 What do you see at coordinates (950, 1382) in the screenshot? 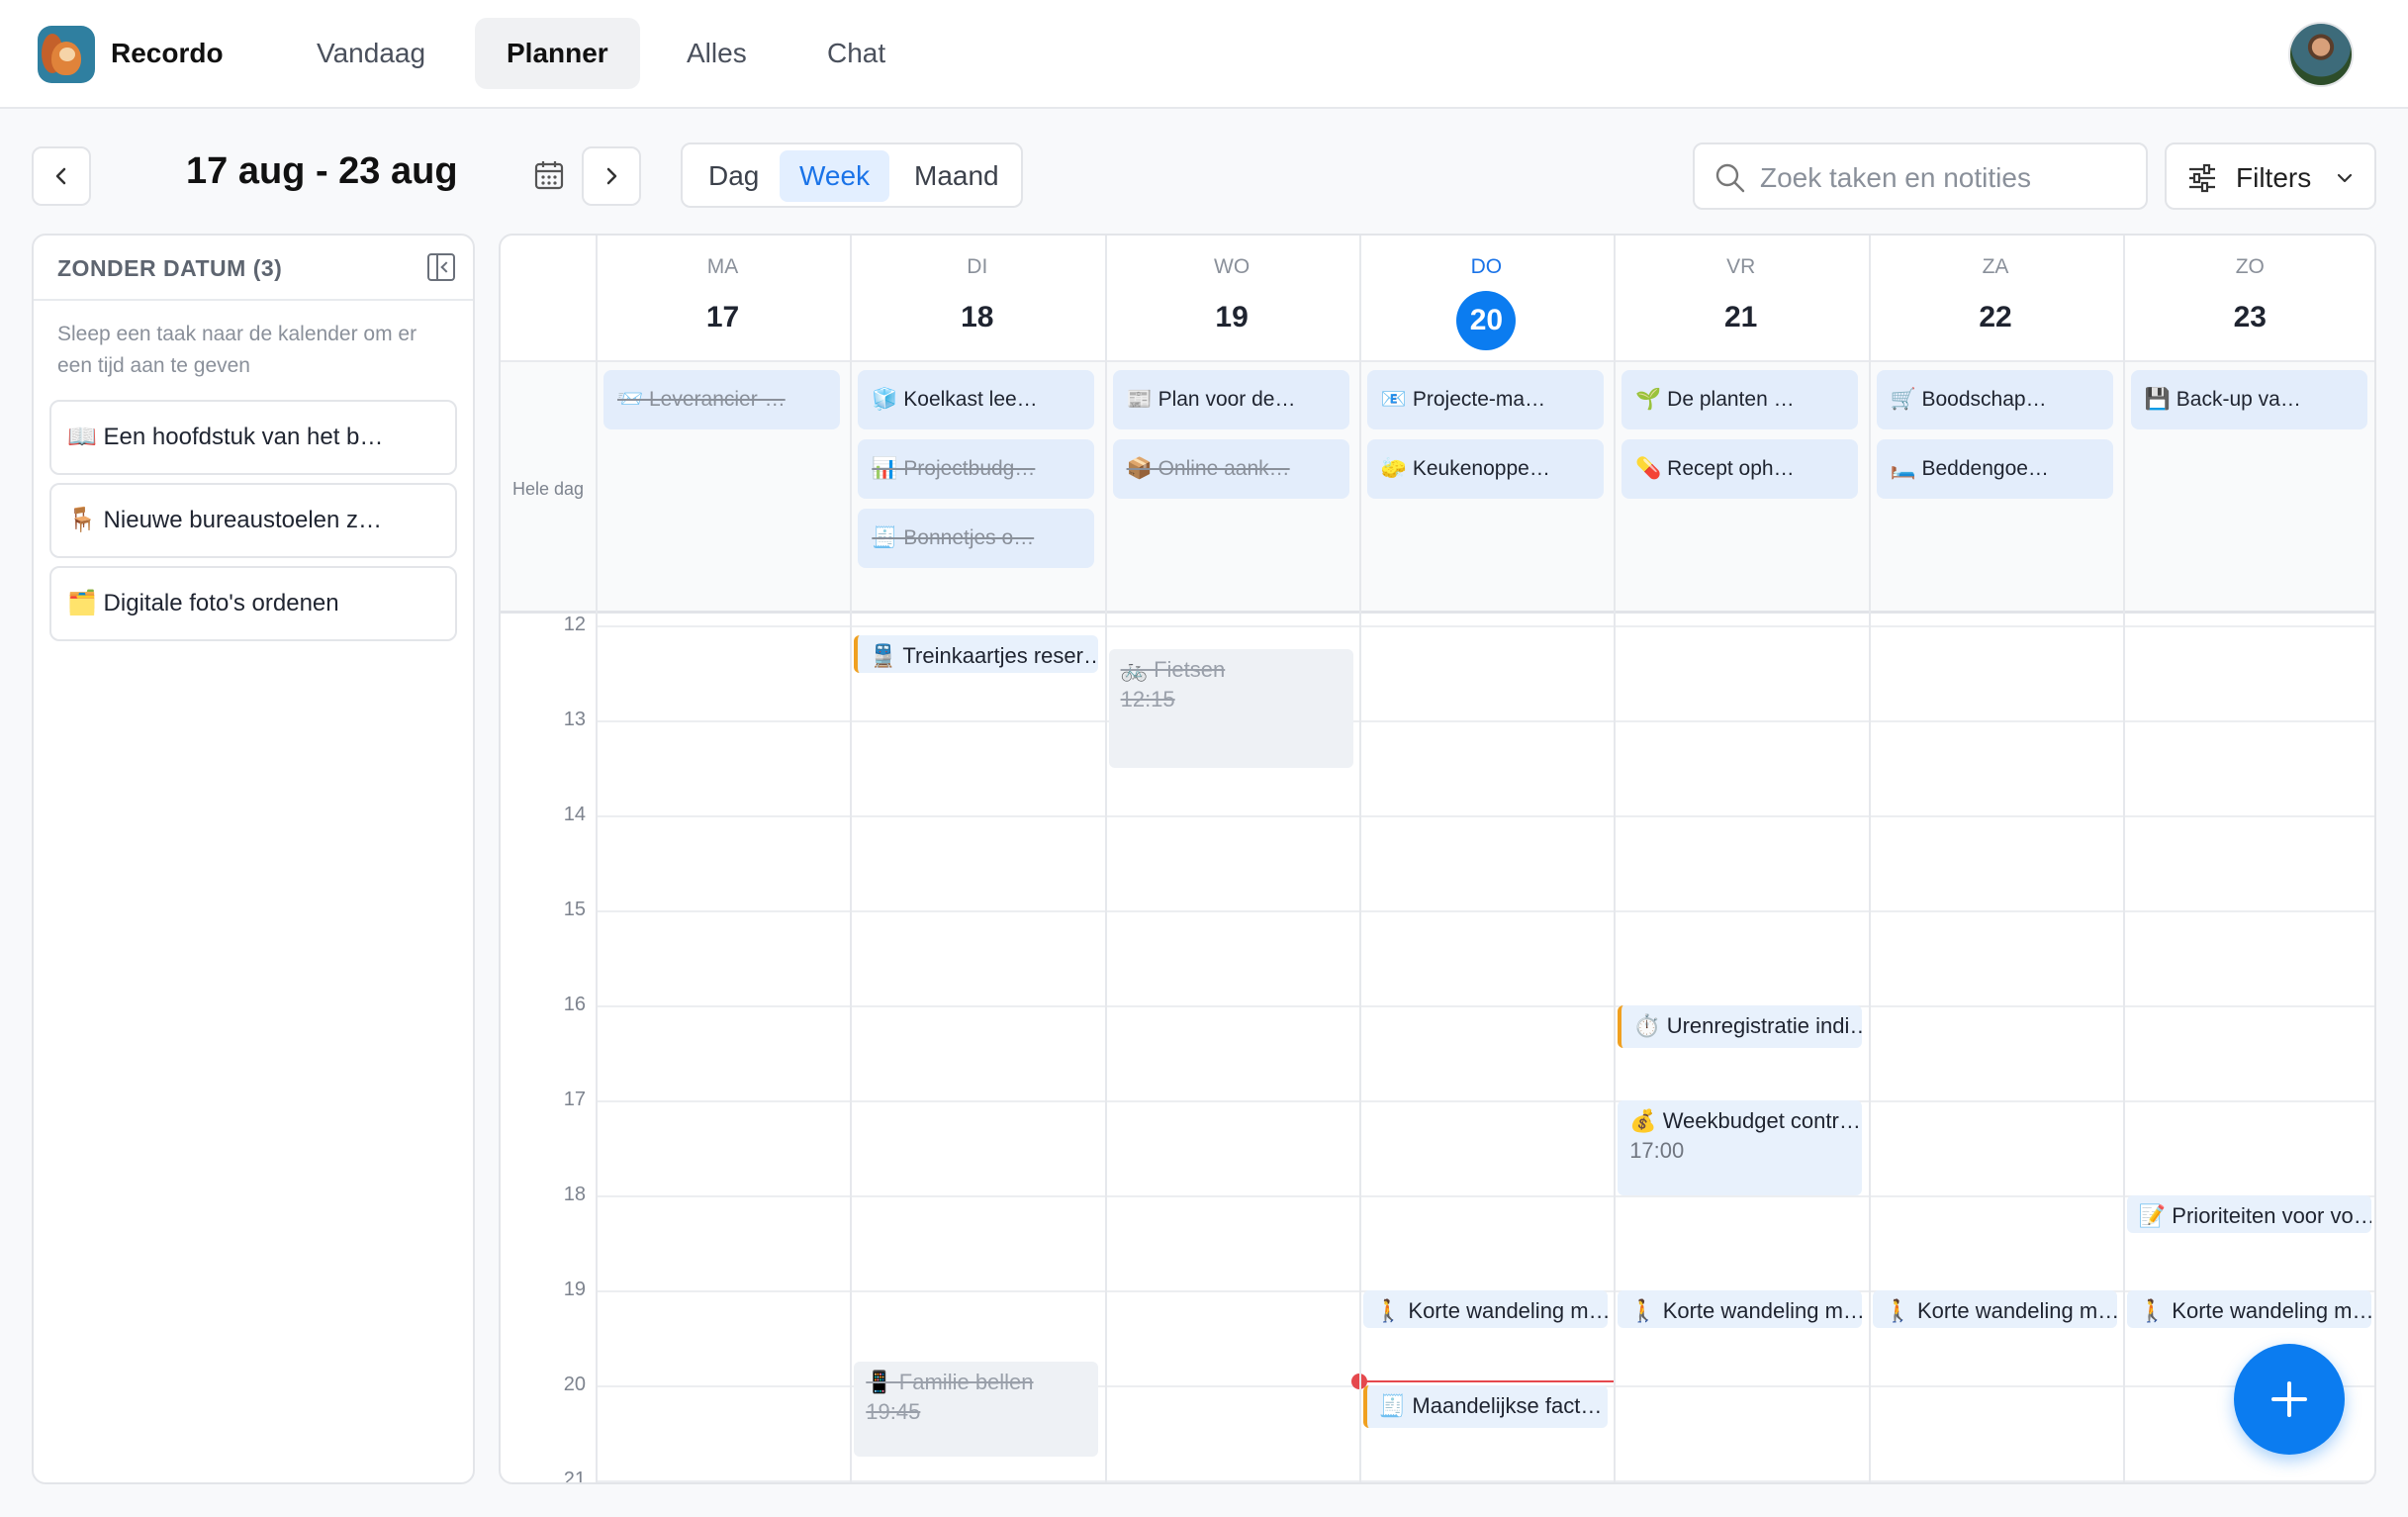
I see `event-title: 📱 Familie bellen` at bounding box center [950, 1382].